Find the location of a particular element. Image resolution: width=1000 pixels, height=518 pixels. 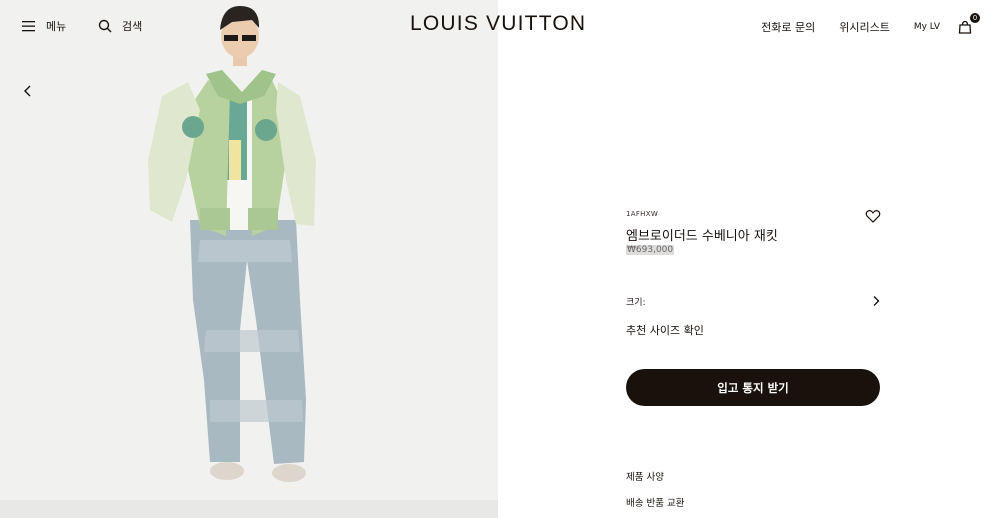

product-price: ₩693,000 is located at coordinates (650, 250).